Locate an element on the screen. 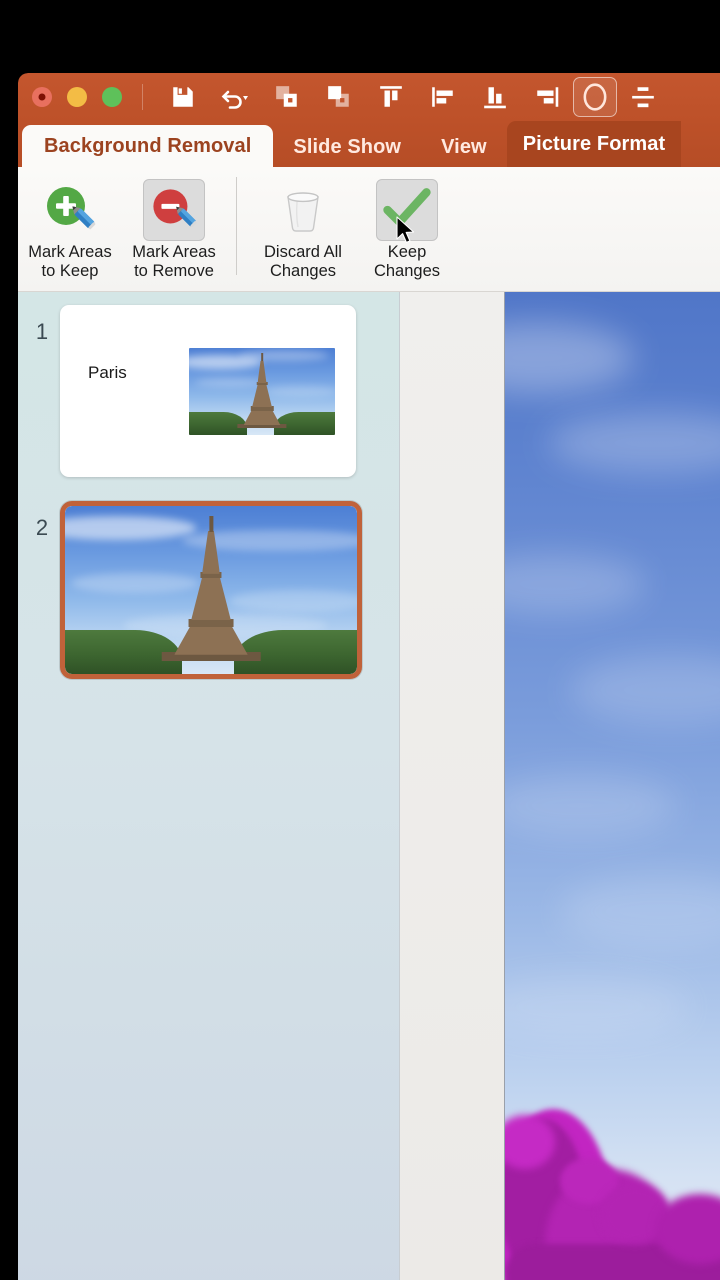 This screenshot has height=1280, width=720. zoom-button is located at coordinates (112, 97).